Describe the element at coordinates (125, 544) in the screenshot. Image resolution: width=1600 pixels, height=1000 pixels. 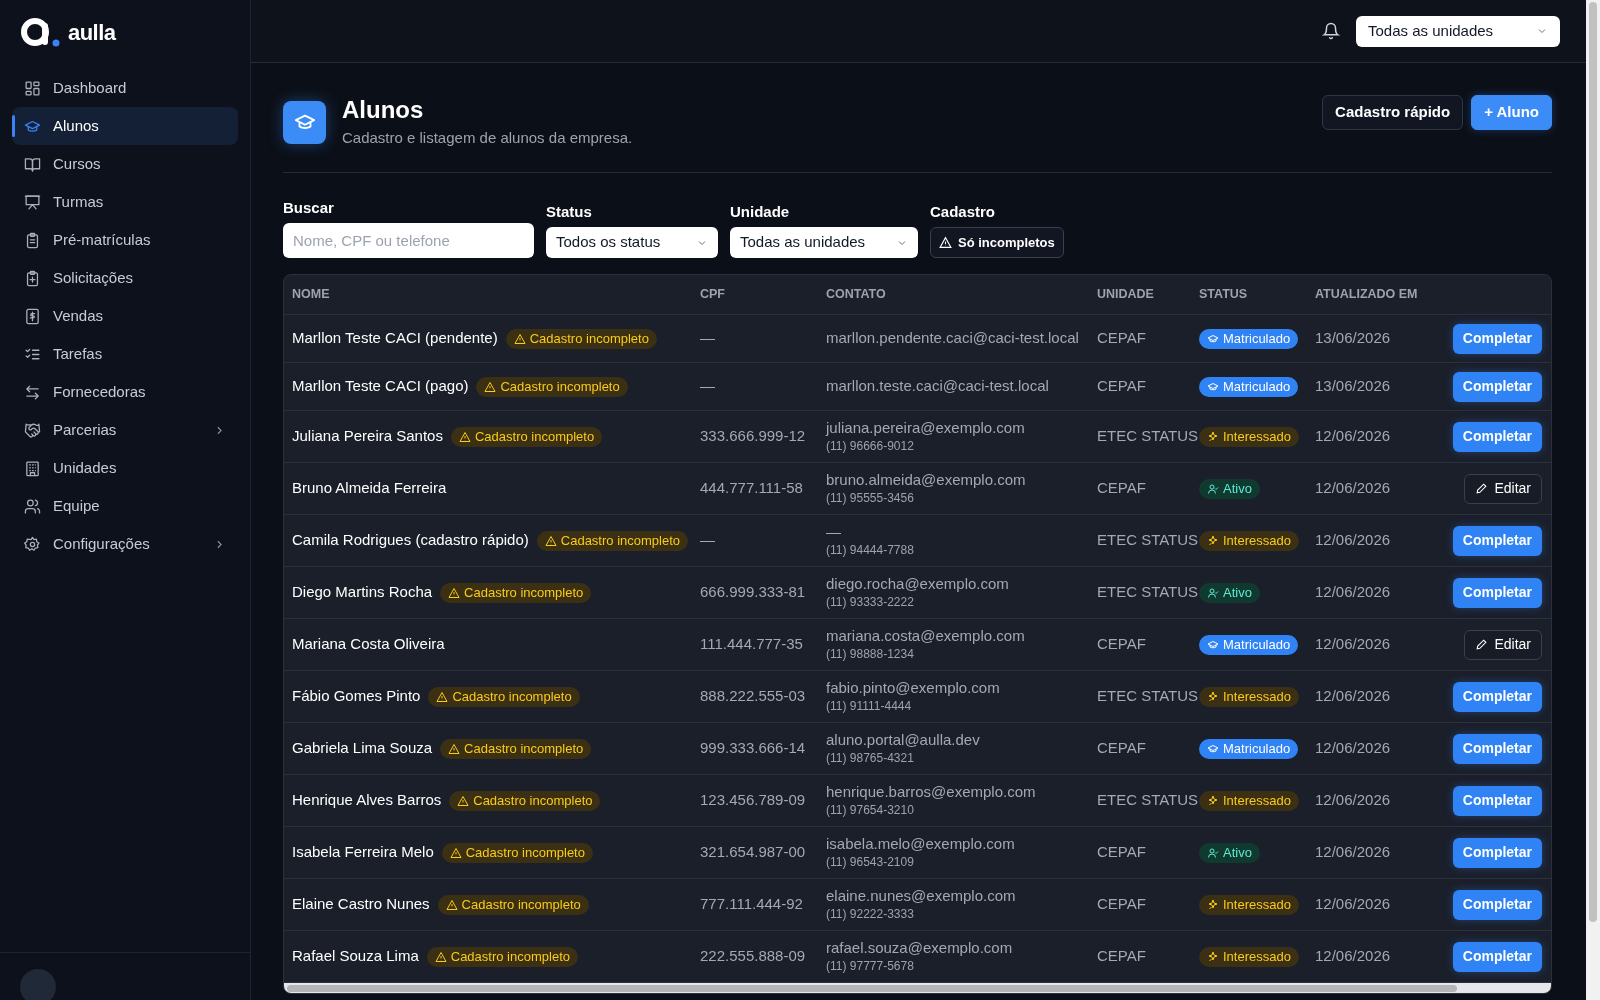
I see `sidebar-item: Configurações` at that location.